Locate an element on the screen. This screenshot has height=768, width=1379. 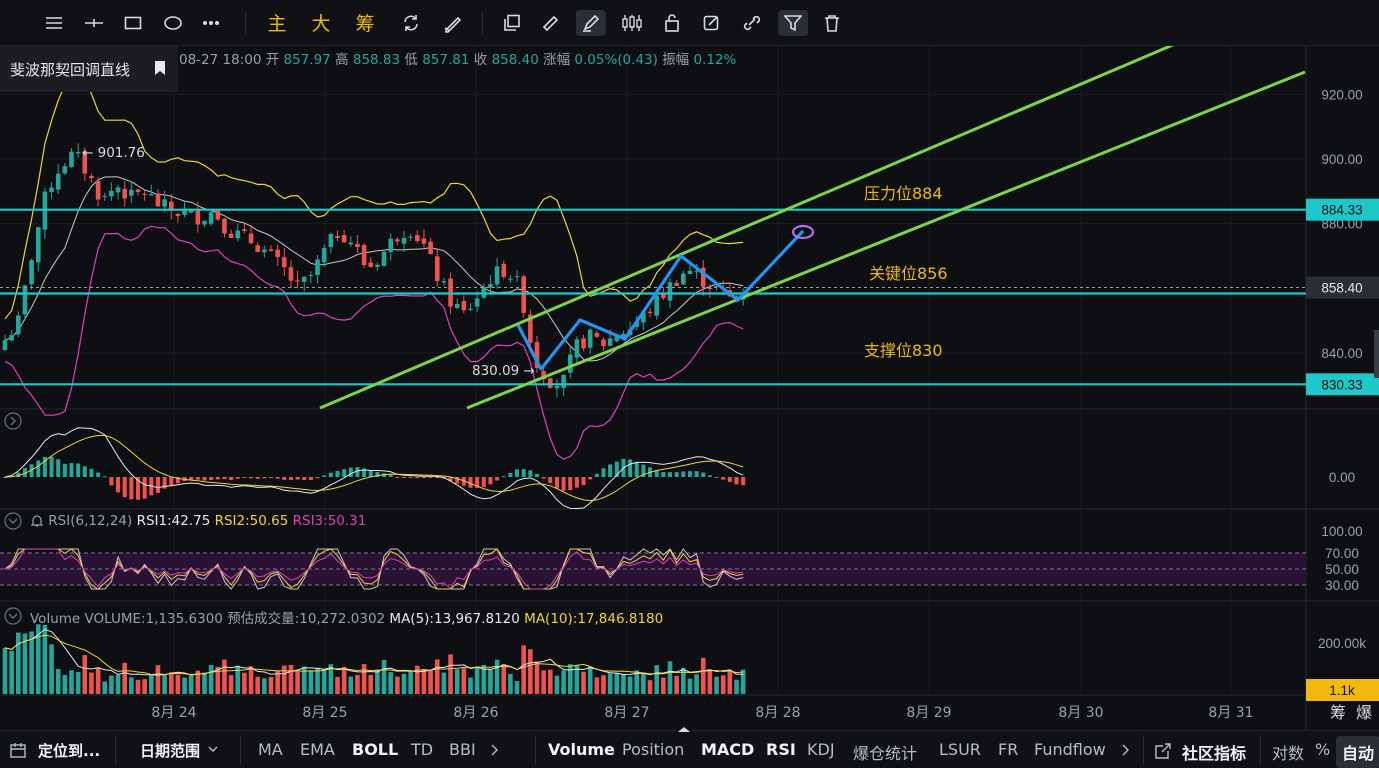
filter-icon is located at coordinates (793, 23).